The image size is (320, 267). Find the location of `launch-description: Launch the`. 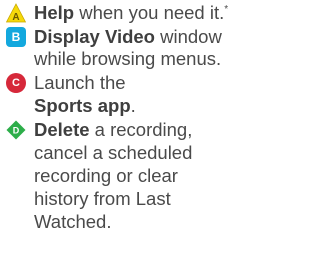

launch-description: Launch the is located at coordinates (80, 82).